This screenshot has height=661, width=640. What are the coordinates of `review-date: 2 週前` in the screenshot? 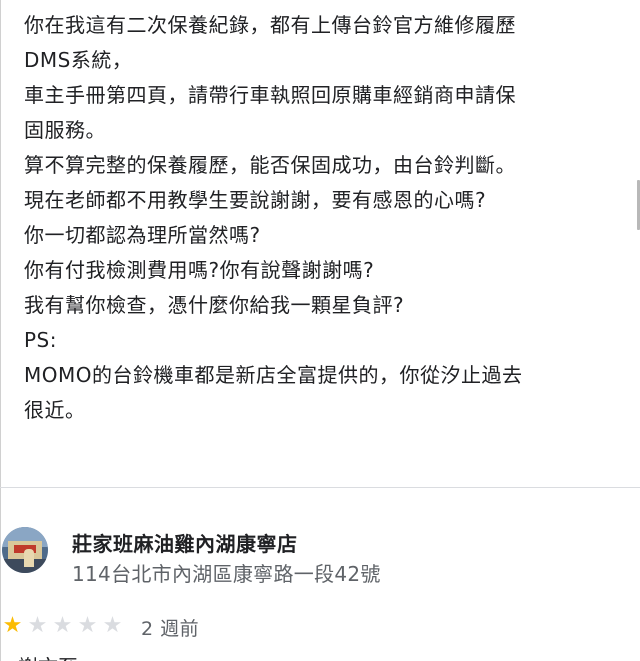 It's located at (170, 629).